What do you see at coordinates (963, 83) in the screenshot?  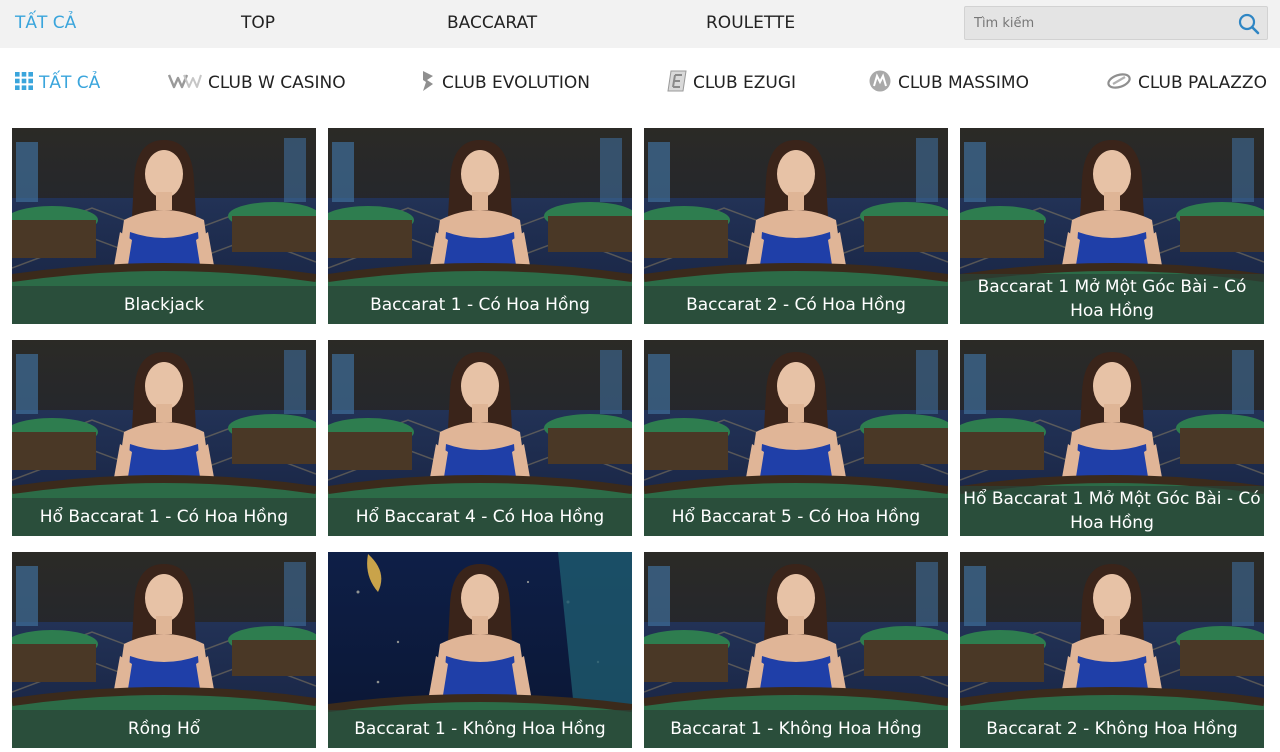 I see `club-label: CLUB MASSIMO` at bounding box center [963, 83].